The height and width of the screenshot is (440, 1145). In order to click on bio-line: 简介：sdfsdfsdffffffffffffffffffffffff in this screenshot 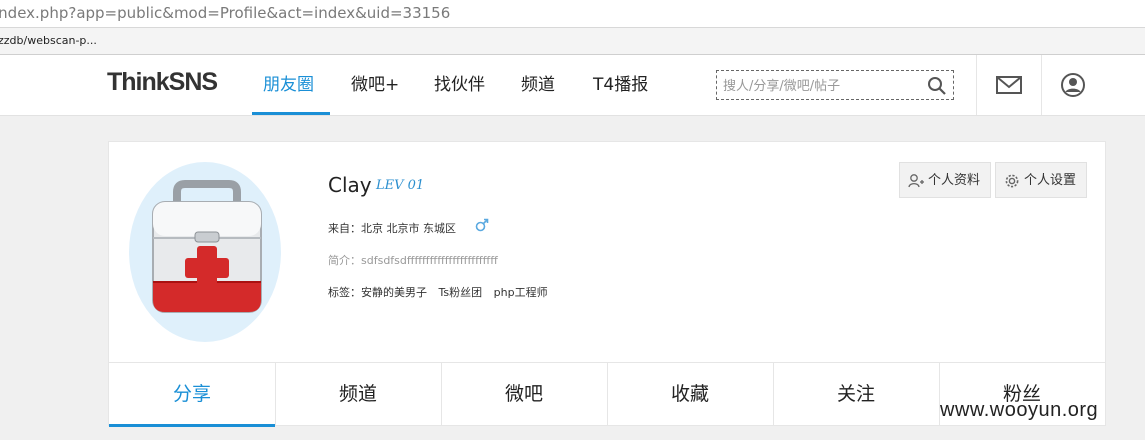, I will do `click(413, 260)`.